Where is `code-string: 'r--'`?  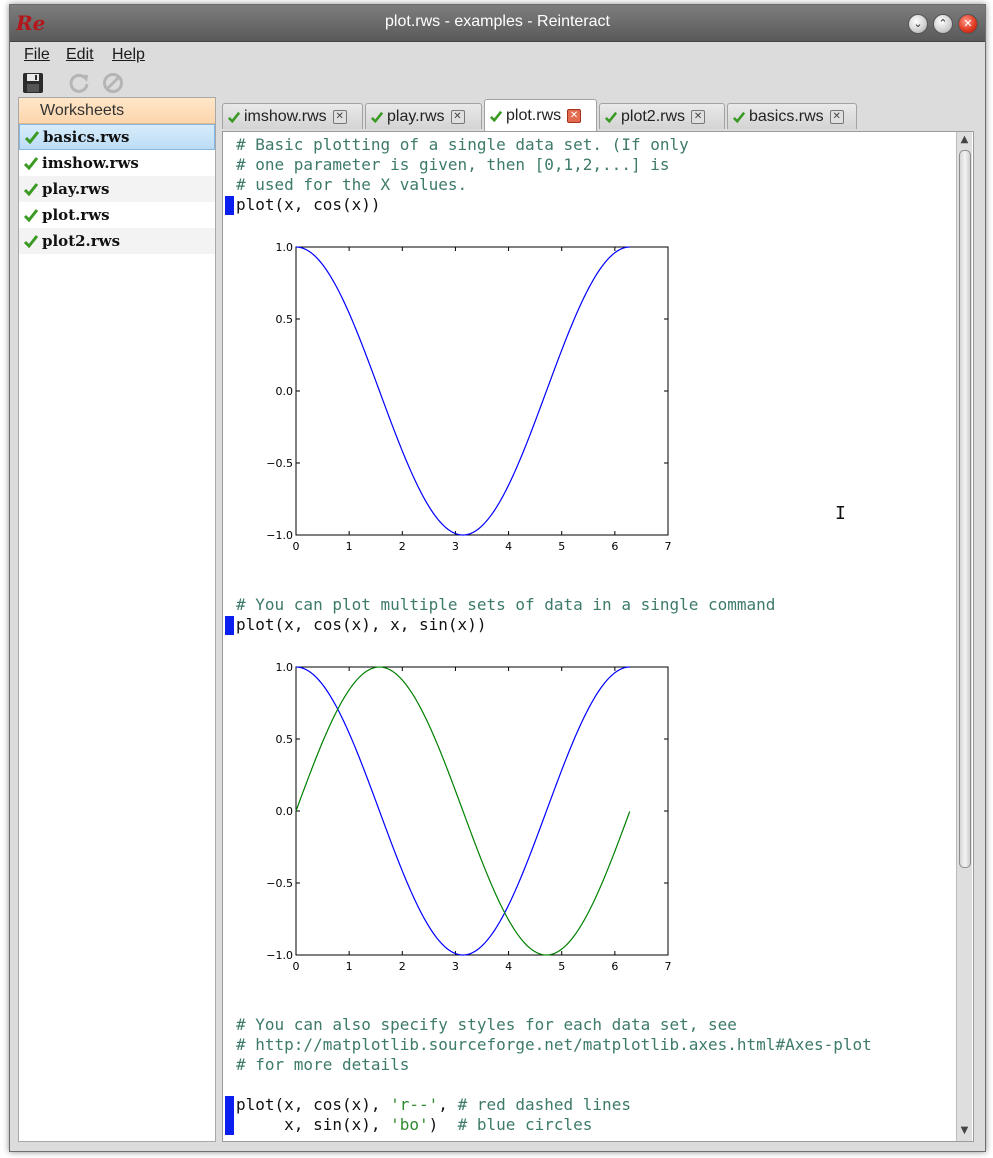 code-string: 'r--' is located at coordinates (414, 1104).